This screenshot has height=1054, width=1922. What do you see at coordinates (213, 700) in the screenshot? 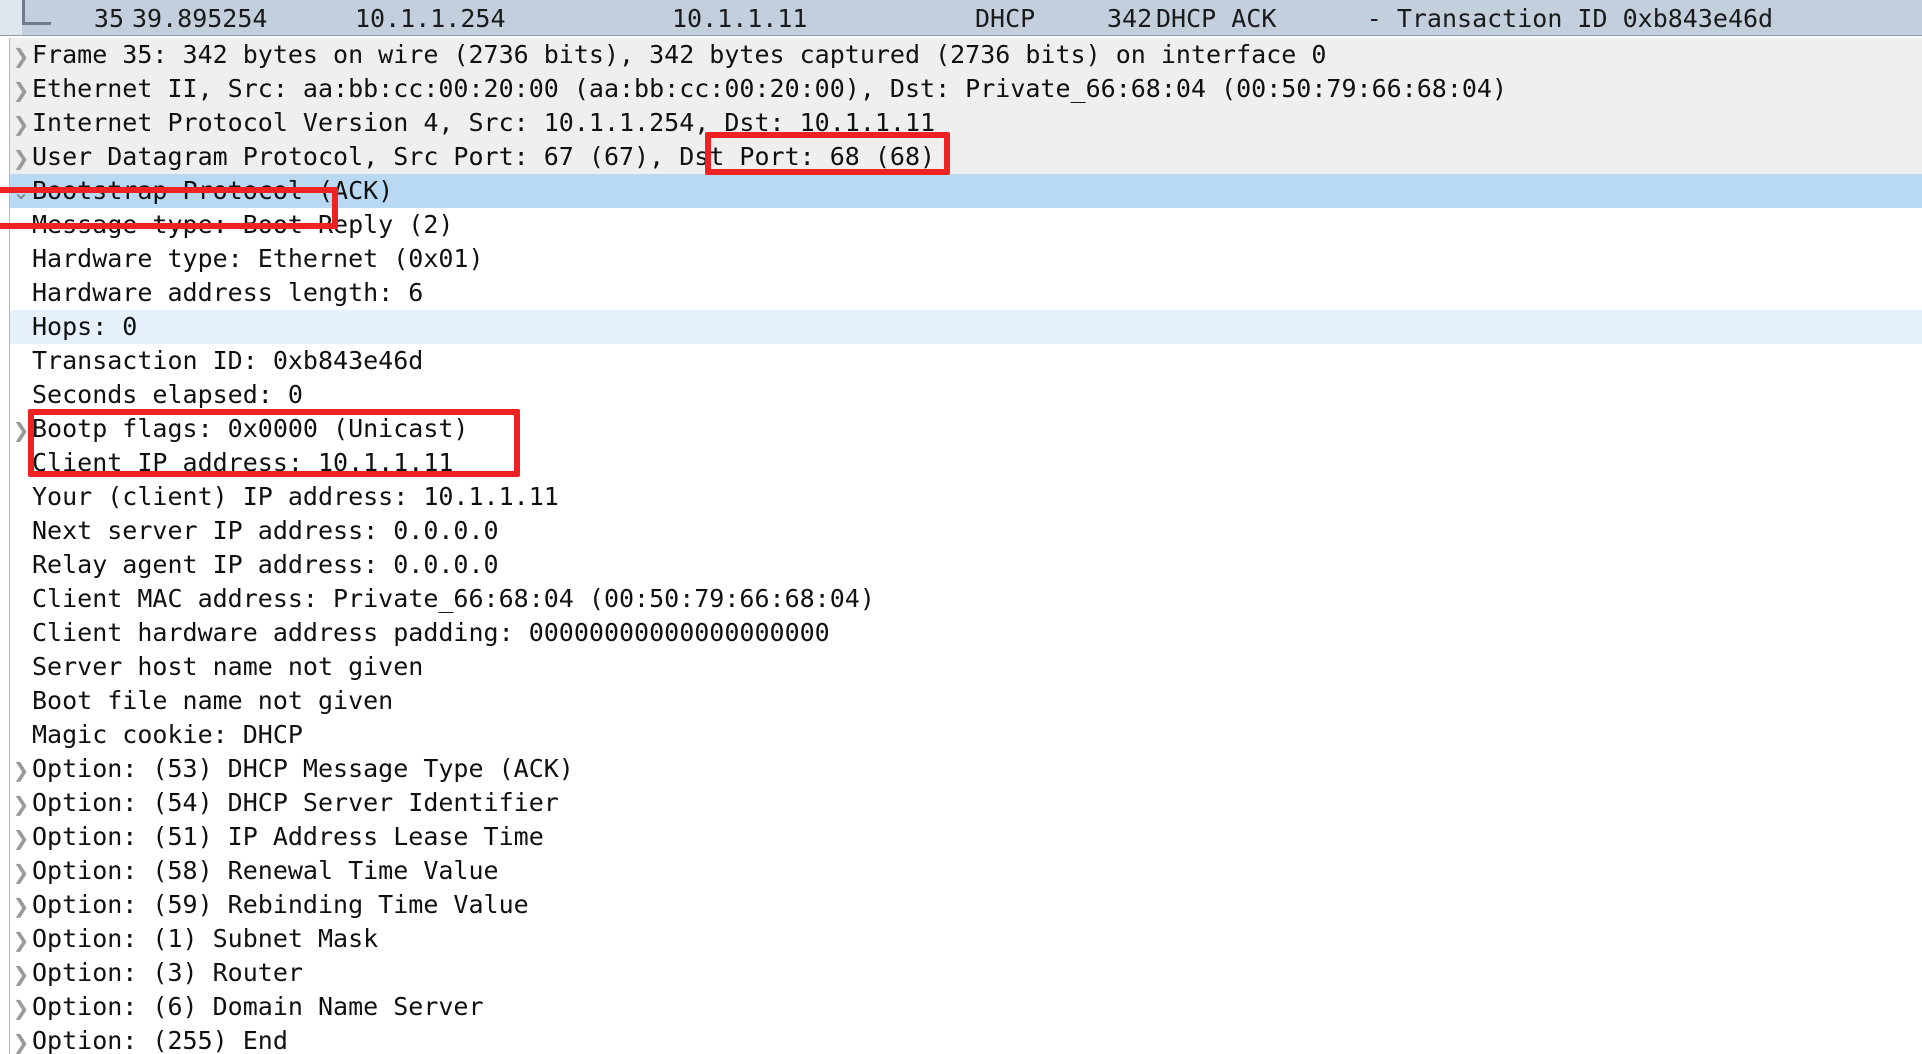
I see `detail-row-boot-file-name-label: Boot file name not given` at bounding box center [213, 700].